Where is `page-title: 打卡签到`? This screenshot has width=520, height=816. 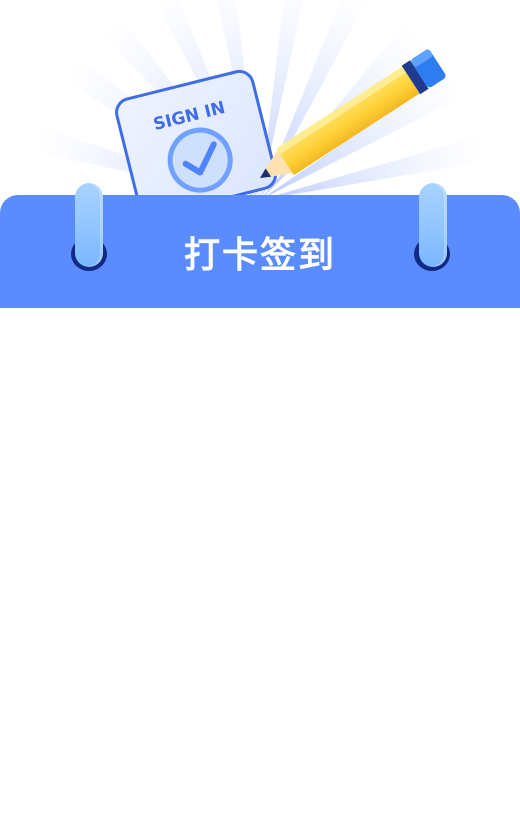
page-title: 打卡签到 is located at coordinates (259, 255).